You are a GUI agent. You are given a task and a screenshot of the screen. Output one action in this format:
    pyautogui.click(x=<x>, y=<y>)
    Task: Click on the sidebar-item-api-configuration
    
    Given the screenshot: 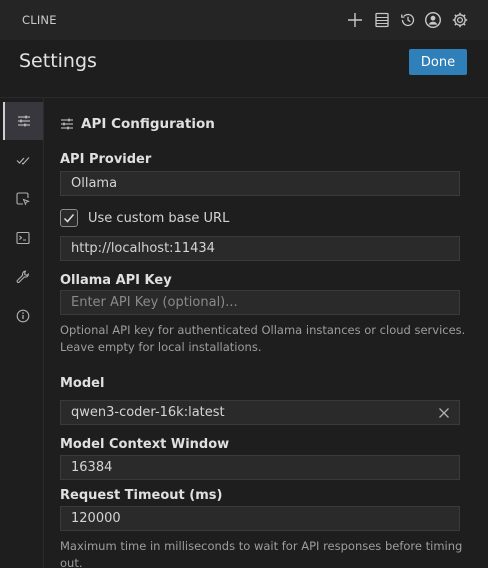 What is the action you would take?
    pyautogui.click(x=23, y=121)
    